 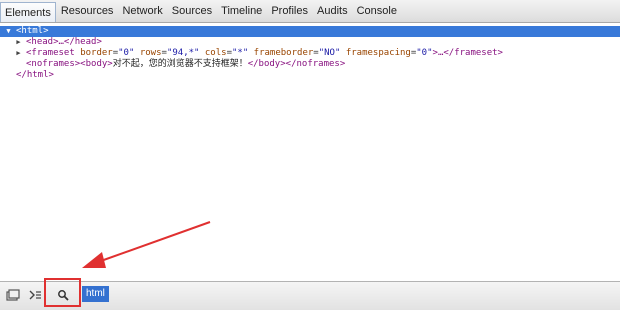 I want to click on dock-button, so click(x=13, y=295).